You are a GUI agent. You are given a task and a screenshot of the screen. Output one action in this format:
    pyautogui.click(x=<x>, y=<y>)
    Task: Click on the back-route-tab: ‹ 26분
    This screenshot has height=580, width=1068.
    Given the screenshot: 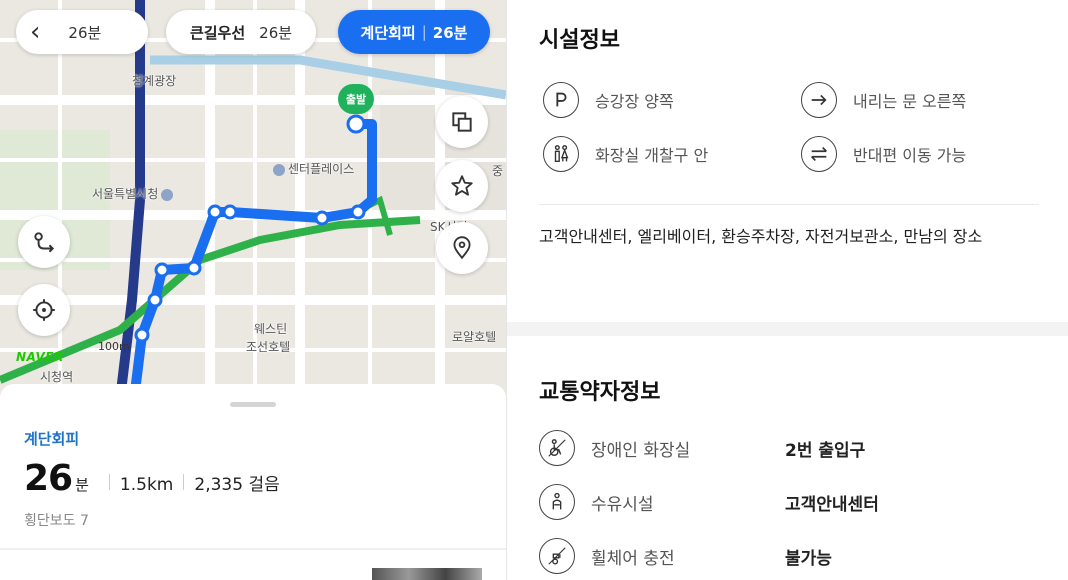 What is the action you would take?
    pyautogui.click(x=82, y=32)
    